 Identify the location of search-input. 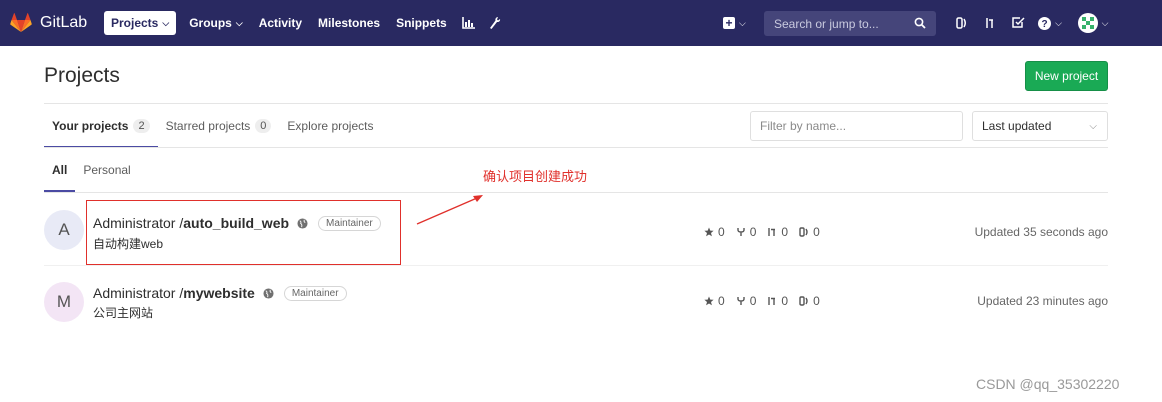
(839, 23).